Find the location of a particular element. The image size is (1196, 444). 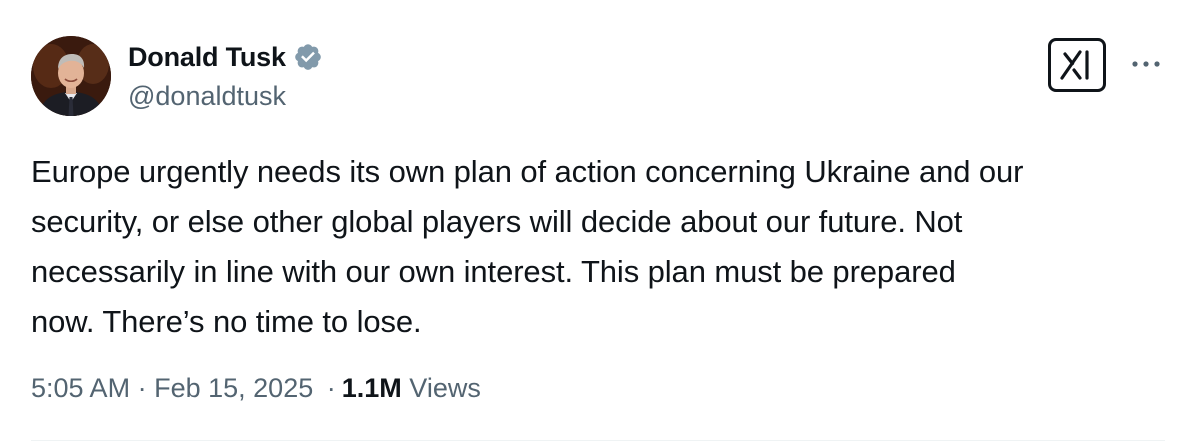

tweet-timestamp: 5:05 AM · Feb 15, 2025 is located at coordinates (172, 388).